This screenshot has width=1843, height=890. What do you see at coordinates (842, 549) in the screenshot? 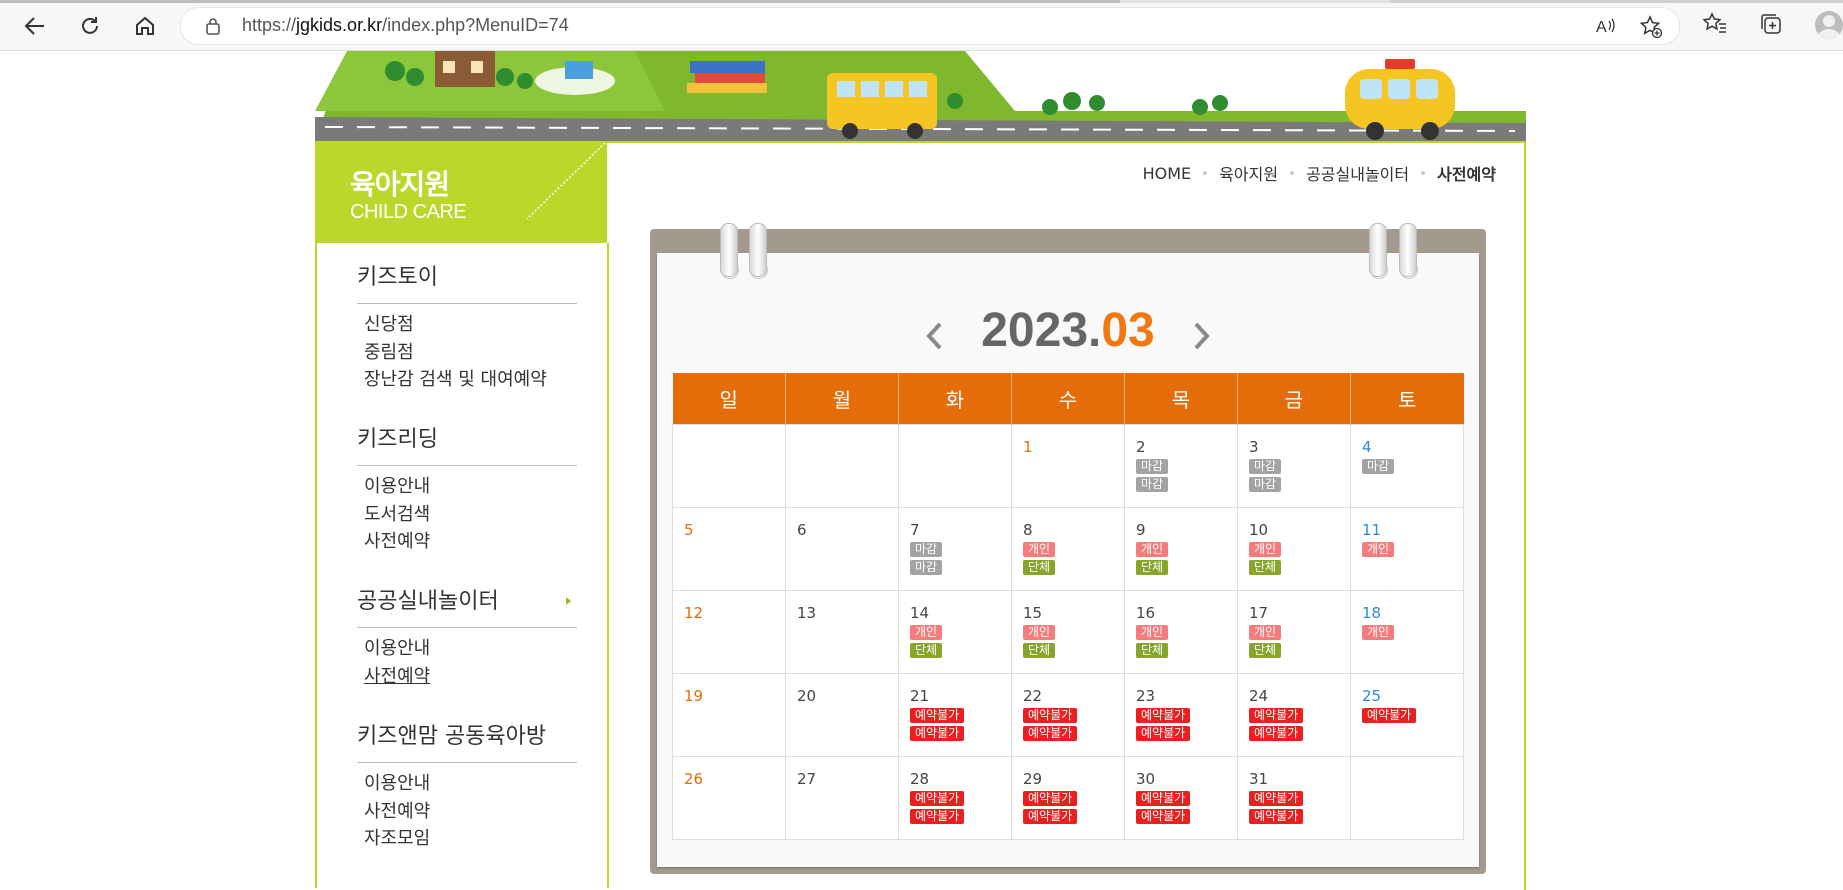
I see `calendar-day-cell: 6` at bounding box center [842, 549].